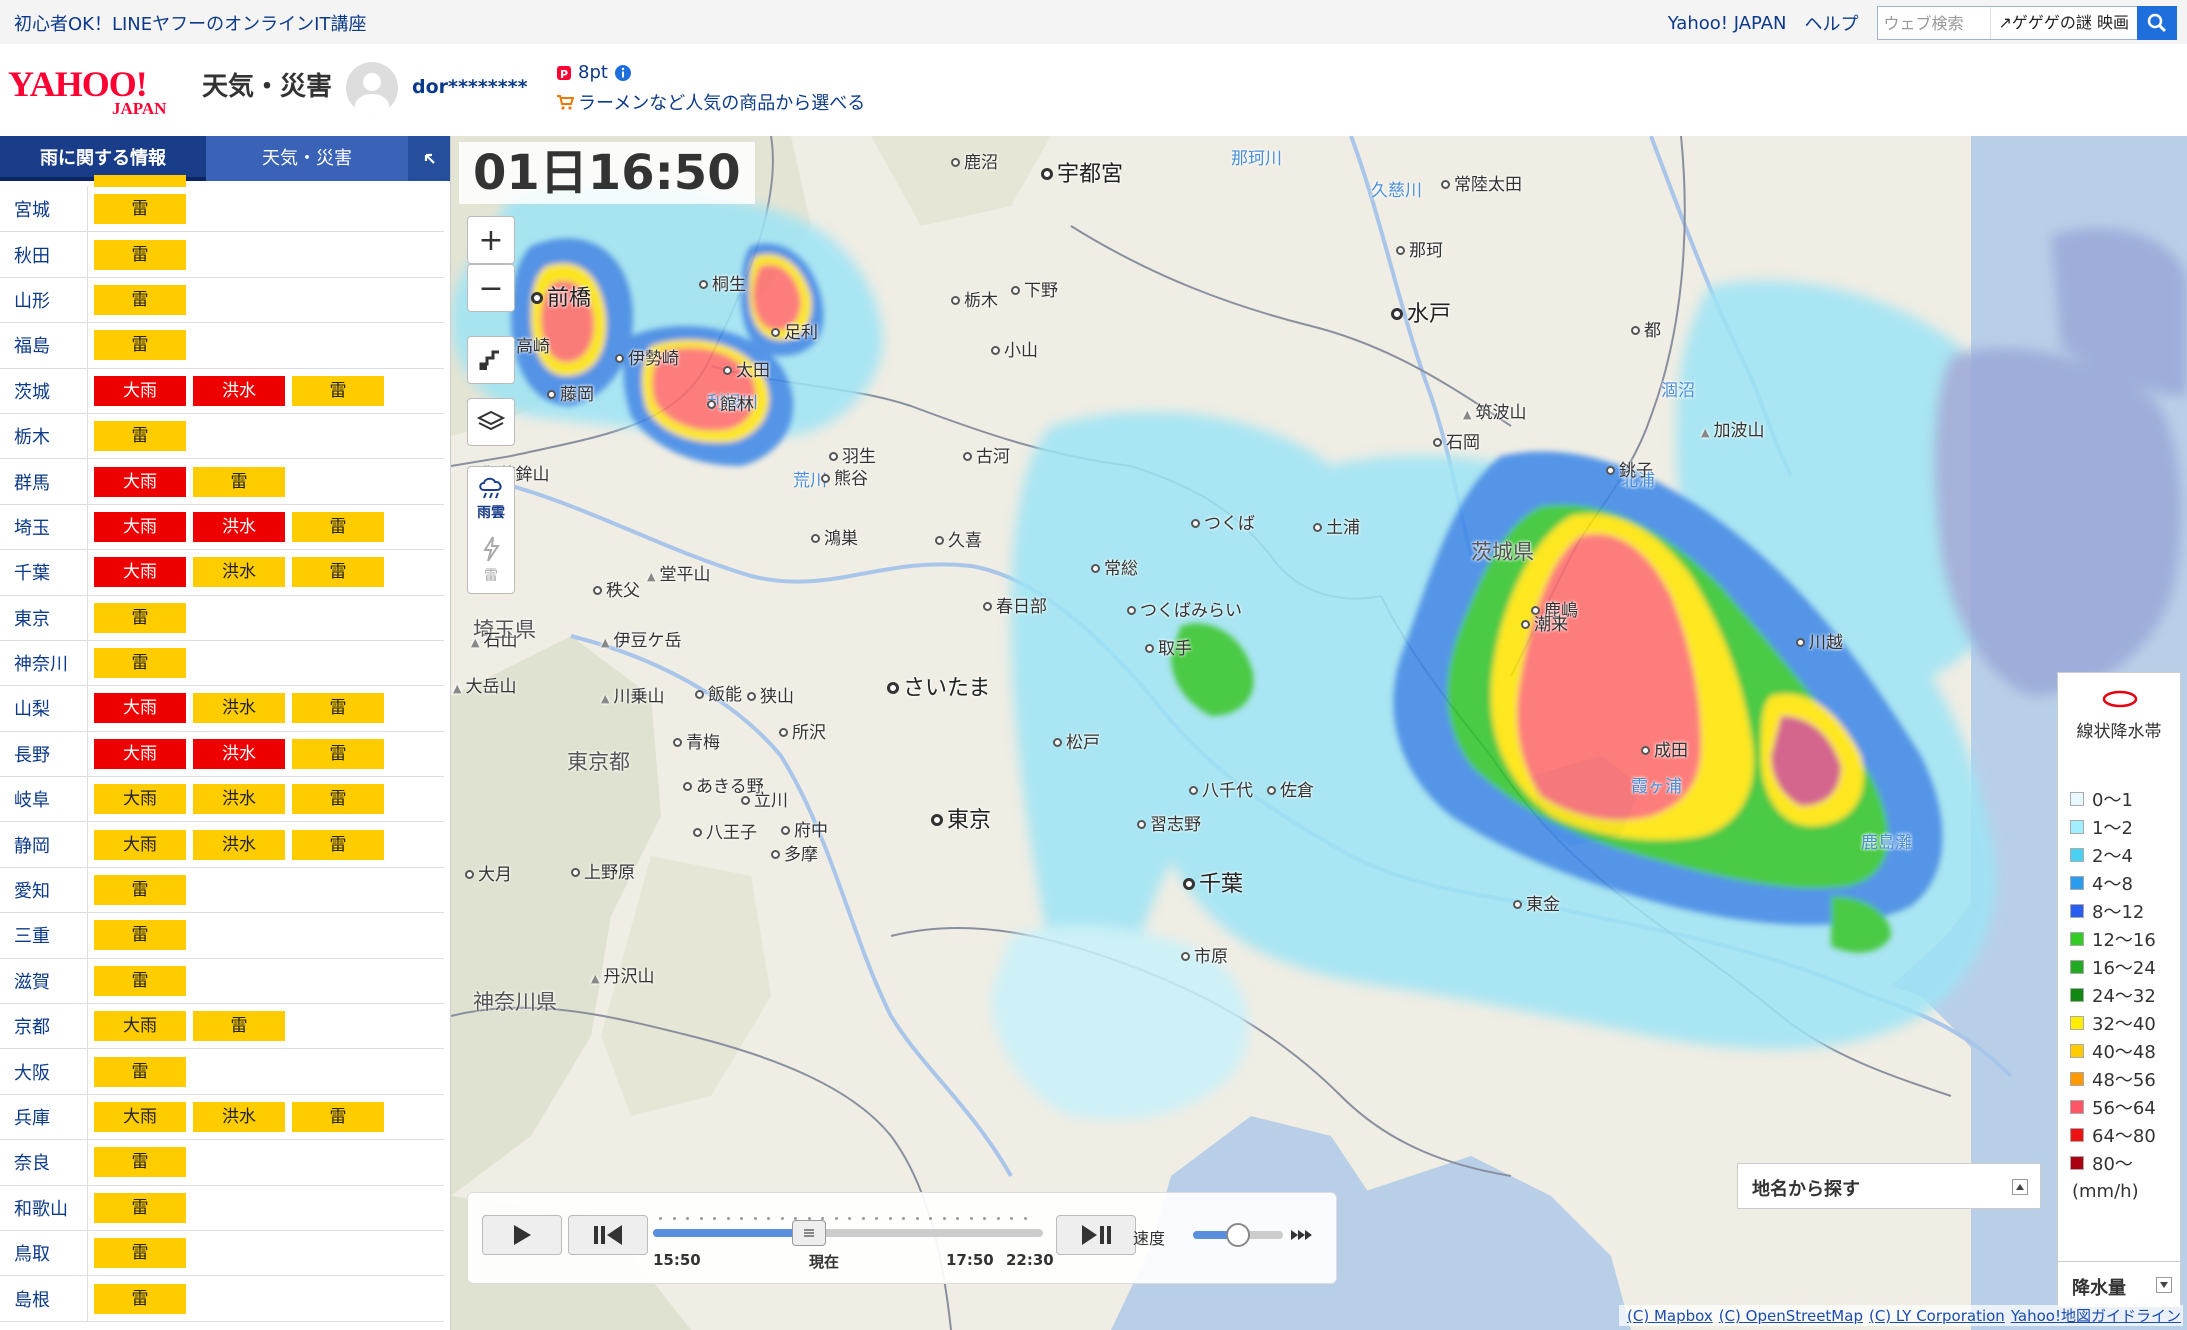  I want to click on alert-row: 秋田雷, so click(222, 255).